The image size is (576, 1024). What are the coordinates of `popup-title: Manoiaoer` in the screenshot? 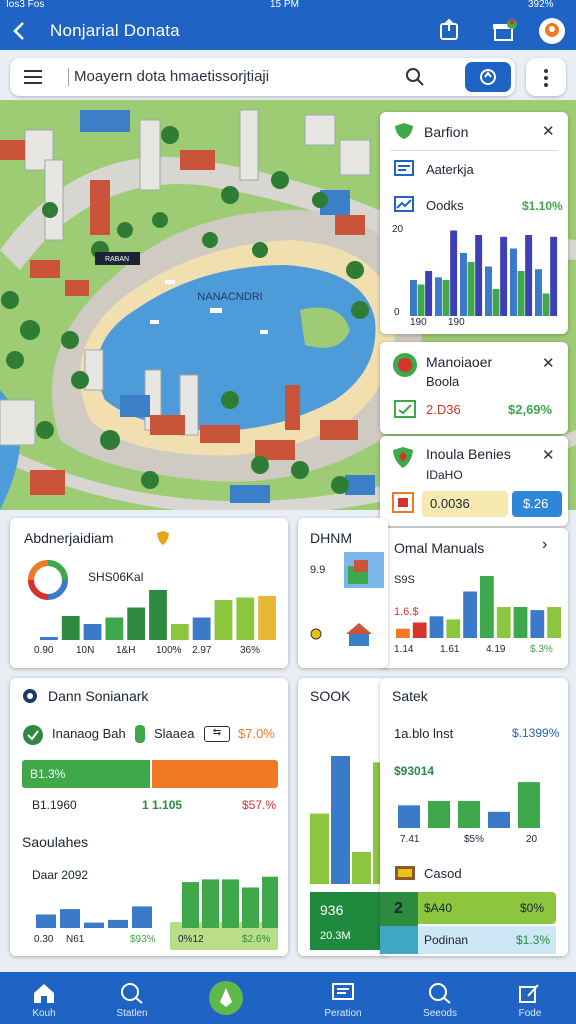 It's located at (459, 362).